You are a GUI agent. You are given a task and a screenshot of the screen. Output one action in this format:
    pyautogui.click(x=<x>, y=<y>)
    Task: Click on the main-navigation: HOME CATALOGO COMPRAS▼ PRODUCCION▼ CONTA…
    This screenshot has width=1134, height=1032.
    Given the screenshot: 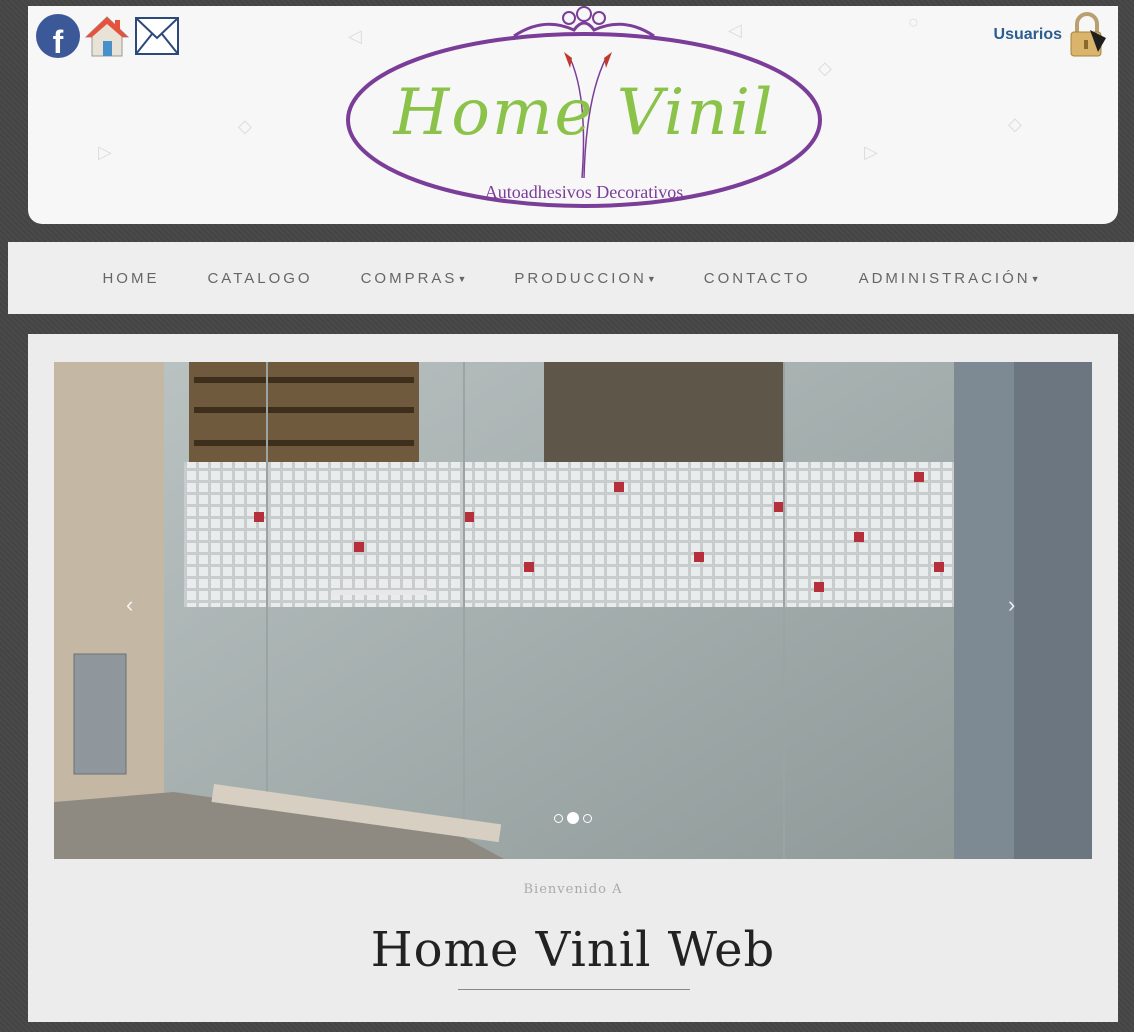 What is the action you would take?
    pyautogui.click(x=571, y=278)
    